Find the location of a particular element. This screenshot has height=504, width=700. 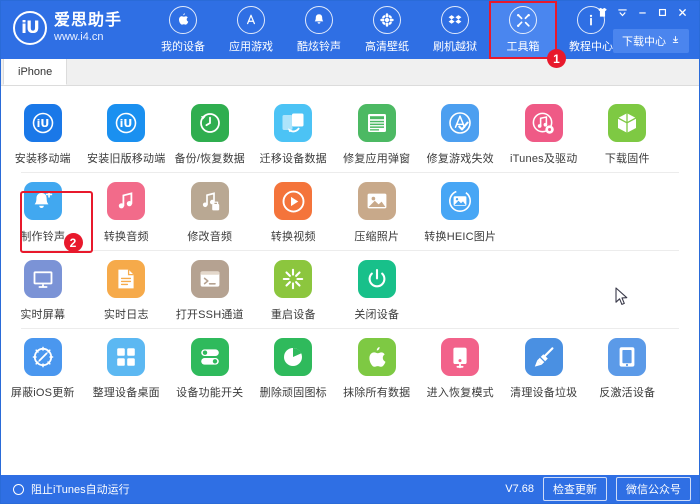

tool-item-label: 转换HEIC图片 is located at coordinates (460, 237).